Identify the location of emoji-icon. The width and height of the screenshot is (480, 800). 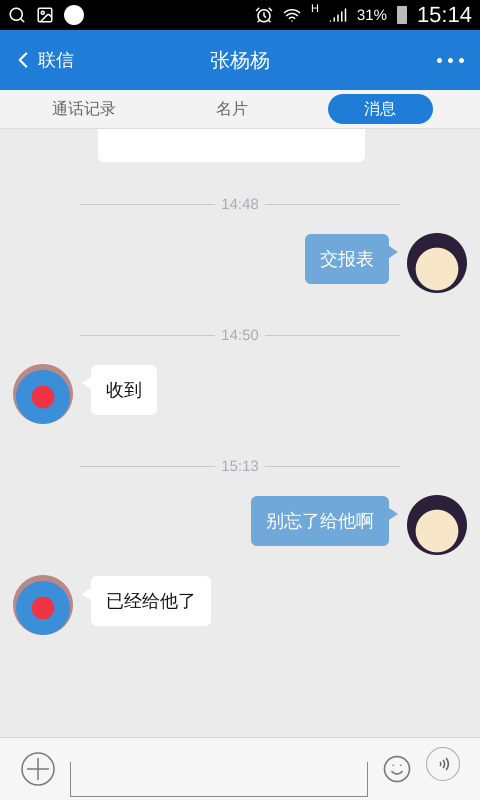
(397, 769).